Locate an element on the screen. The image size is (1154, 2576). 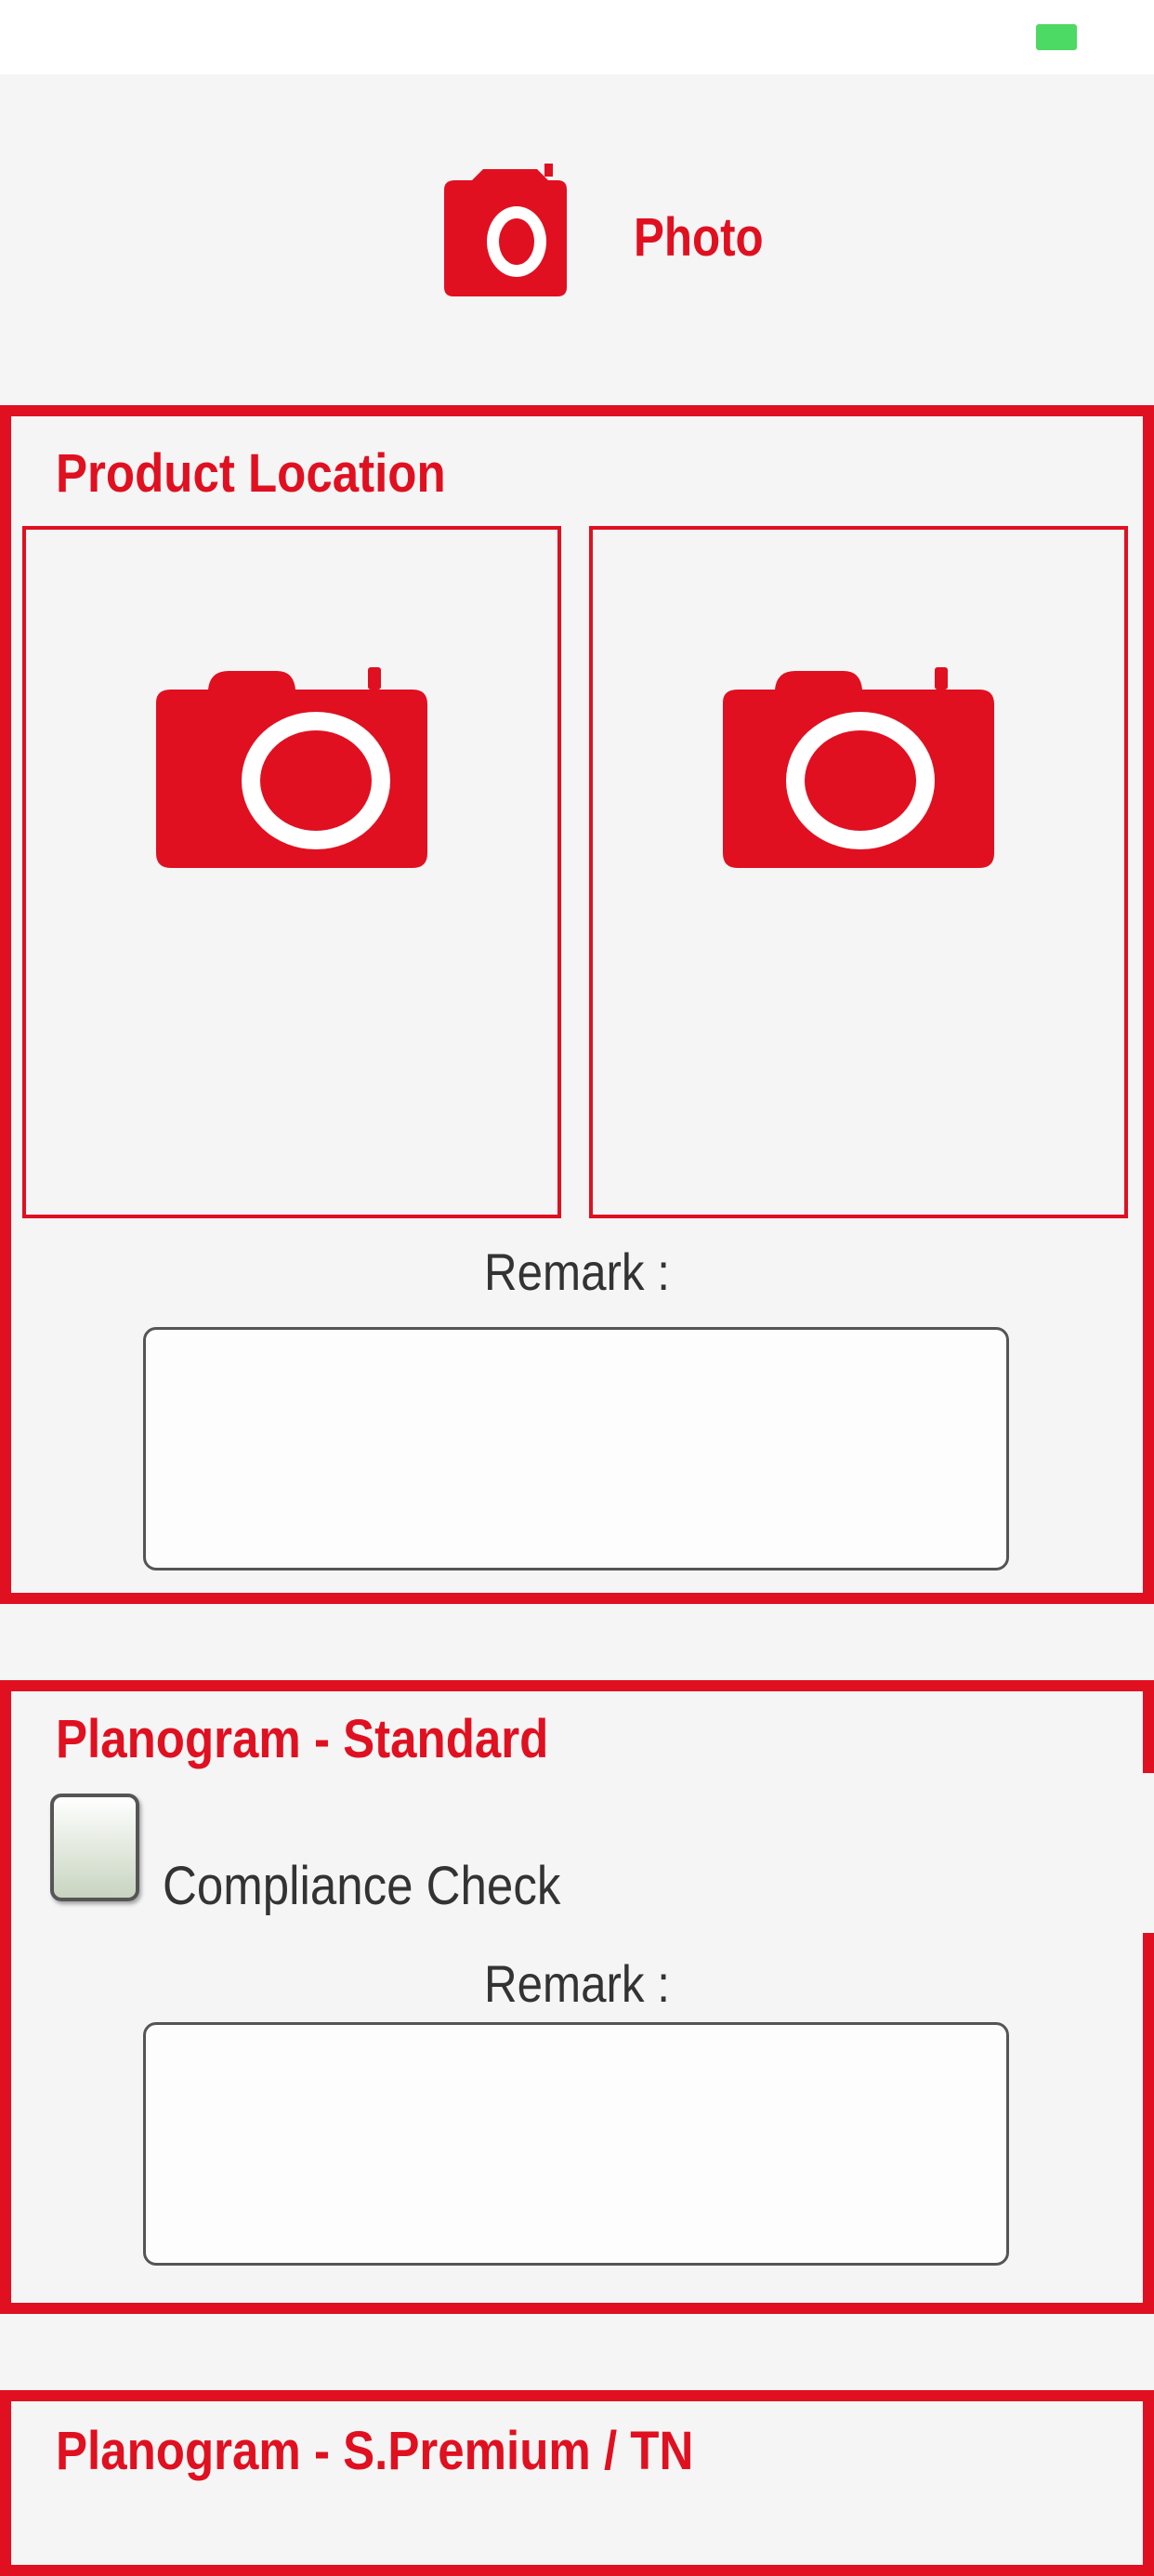
compliance-checkbox is located at coordinates (95, 1847).